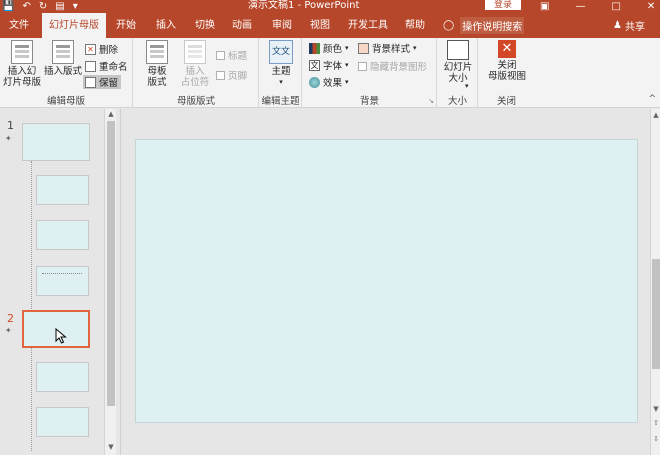  What do you see at coordinates (347, 48) in the screenshot?
I see `colors-dropdown-icon: ▾` at bounding box center [347, 48].